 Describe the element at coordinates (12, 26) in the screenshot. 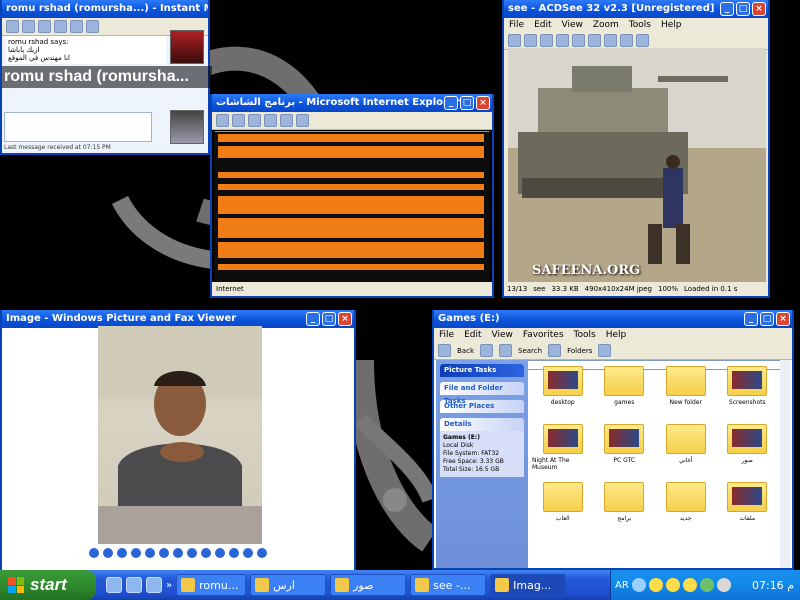

I see `invite-icon` at that location.